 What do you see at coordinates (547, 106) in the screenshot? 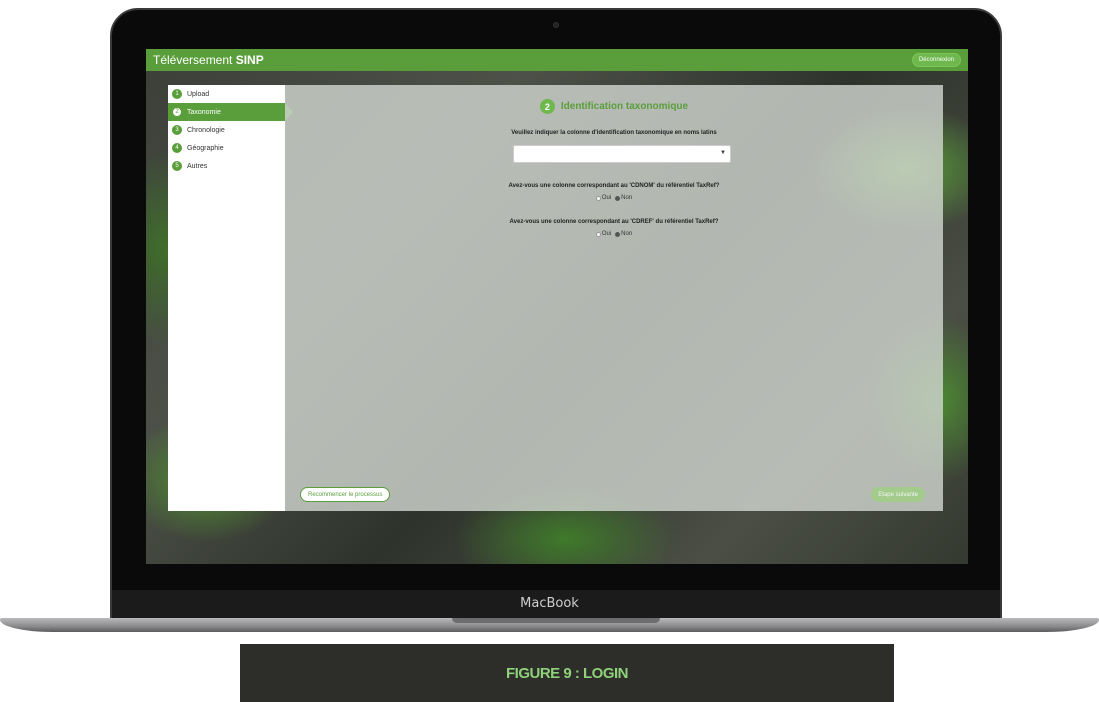
I see `section-number: 2` at bounding box center [547, 106].